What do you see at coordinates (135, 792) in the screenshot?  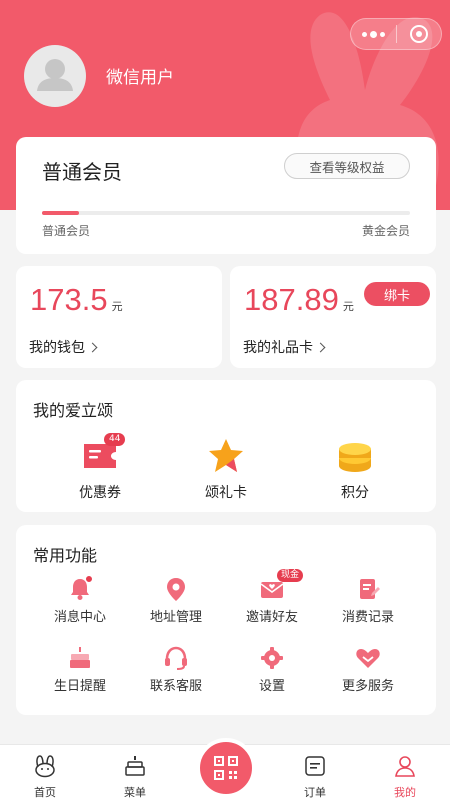 I see `tab-menu-label: 菜单` at bounding box center [135, 792].